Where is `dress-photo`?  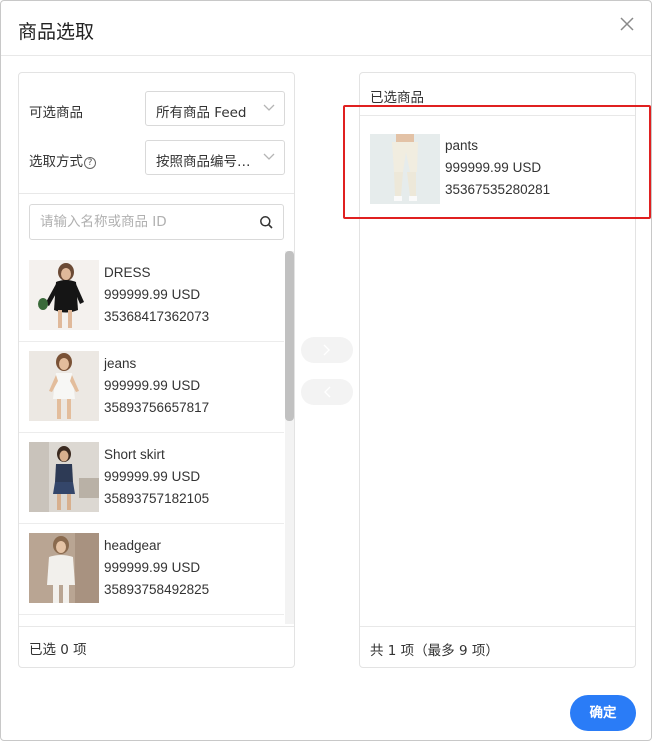 dress-photo is located at coordinates (64, 295).